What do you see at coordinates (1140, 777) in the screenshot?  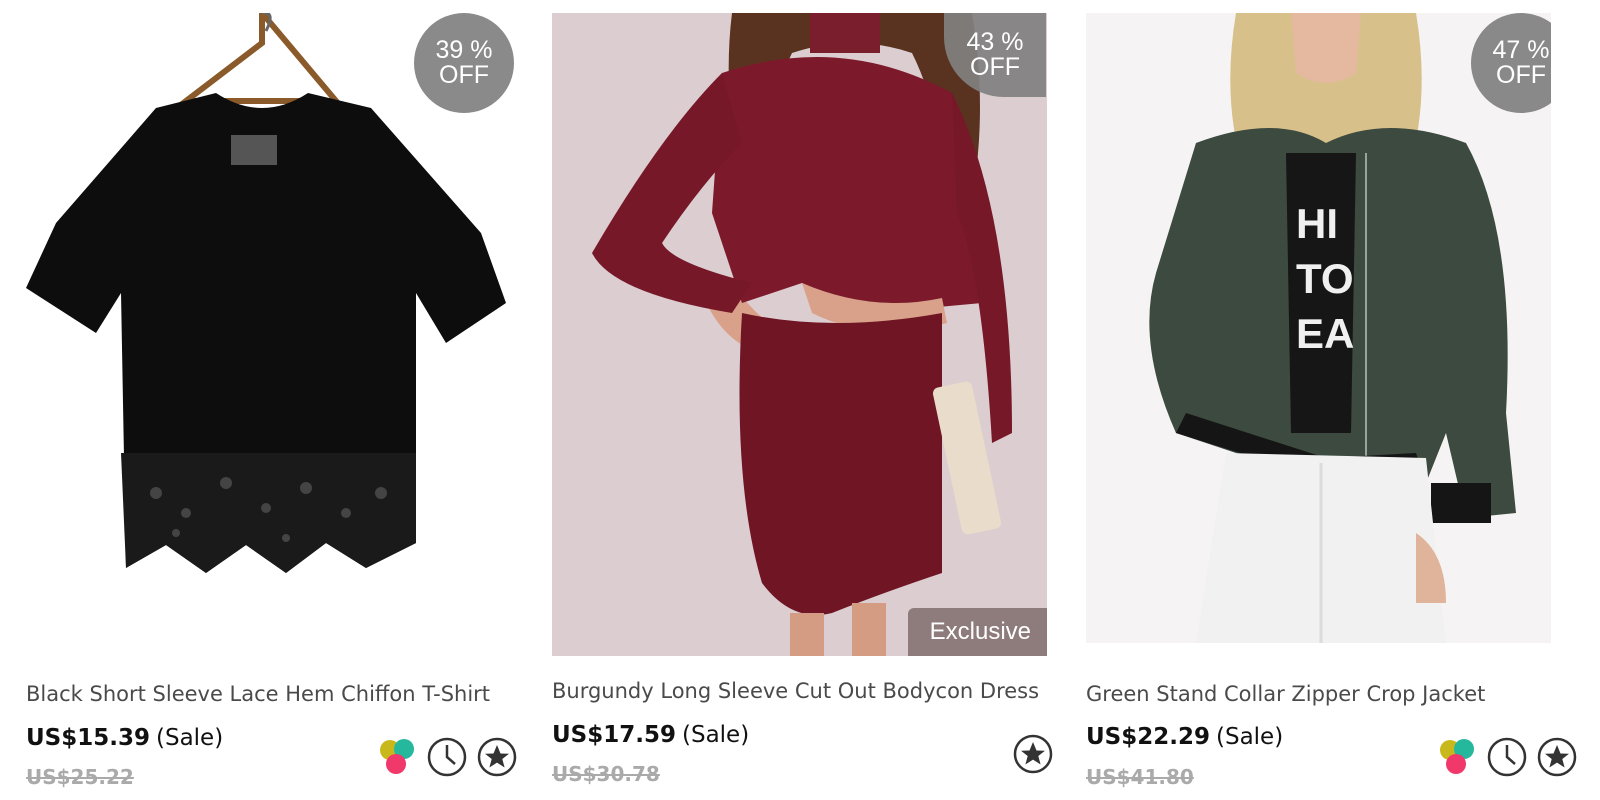 I see `original-price: US$41.80` at bounding box center [1140, 777].